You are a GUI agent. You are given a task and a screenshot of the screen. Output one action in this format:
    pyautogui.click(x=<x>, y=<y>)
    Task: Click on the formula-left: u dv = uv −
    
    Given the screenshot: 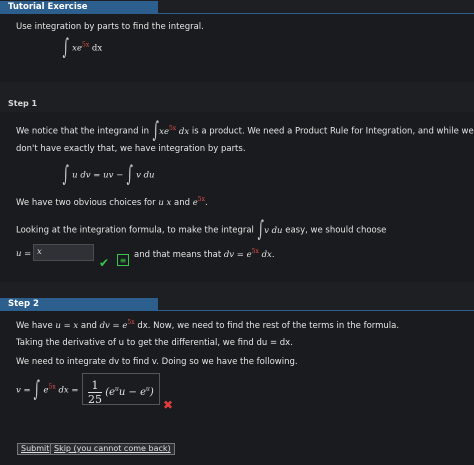 What is the action you would take?
    pyautogui.click(x=98, y=175)
    